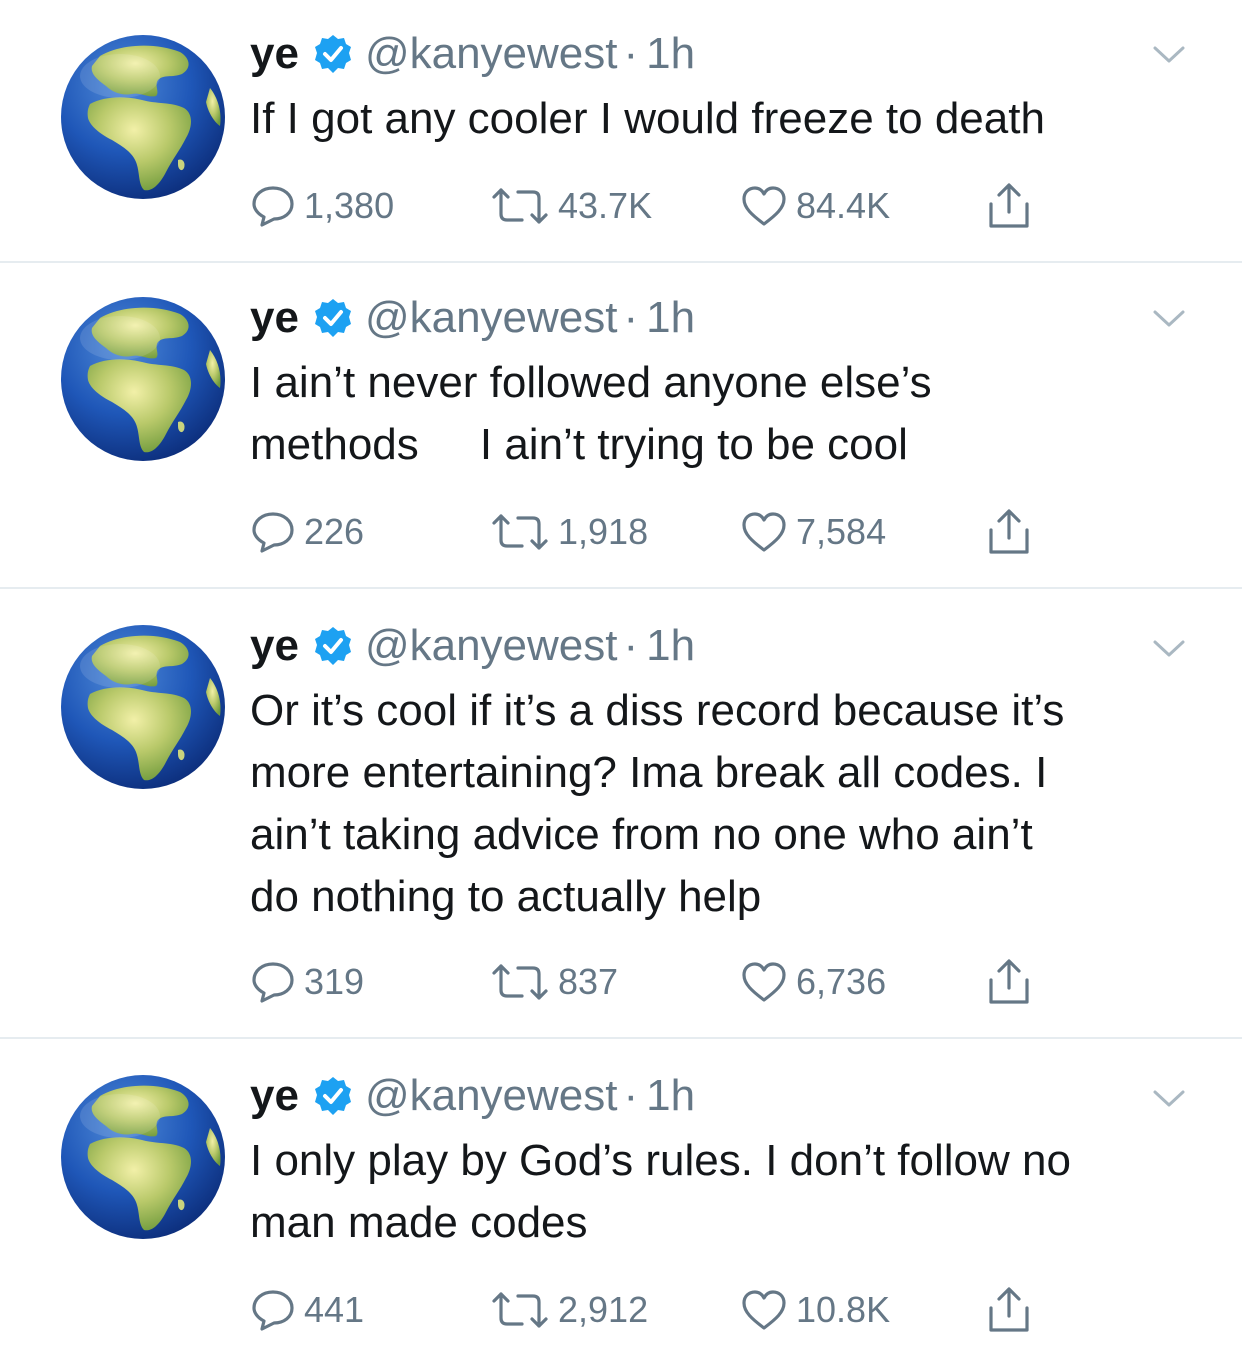  What do you see at coordinates (605, 205) in the screenshot?
I see `retweet-count: 43.7K` at bounding box center [605, 205].